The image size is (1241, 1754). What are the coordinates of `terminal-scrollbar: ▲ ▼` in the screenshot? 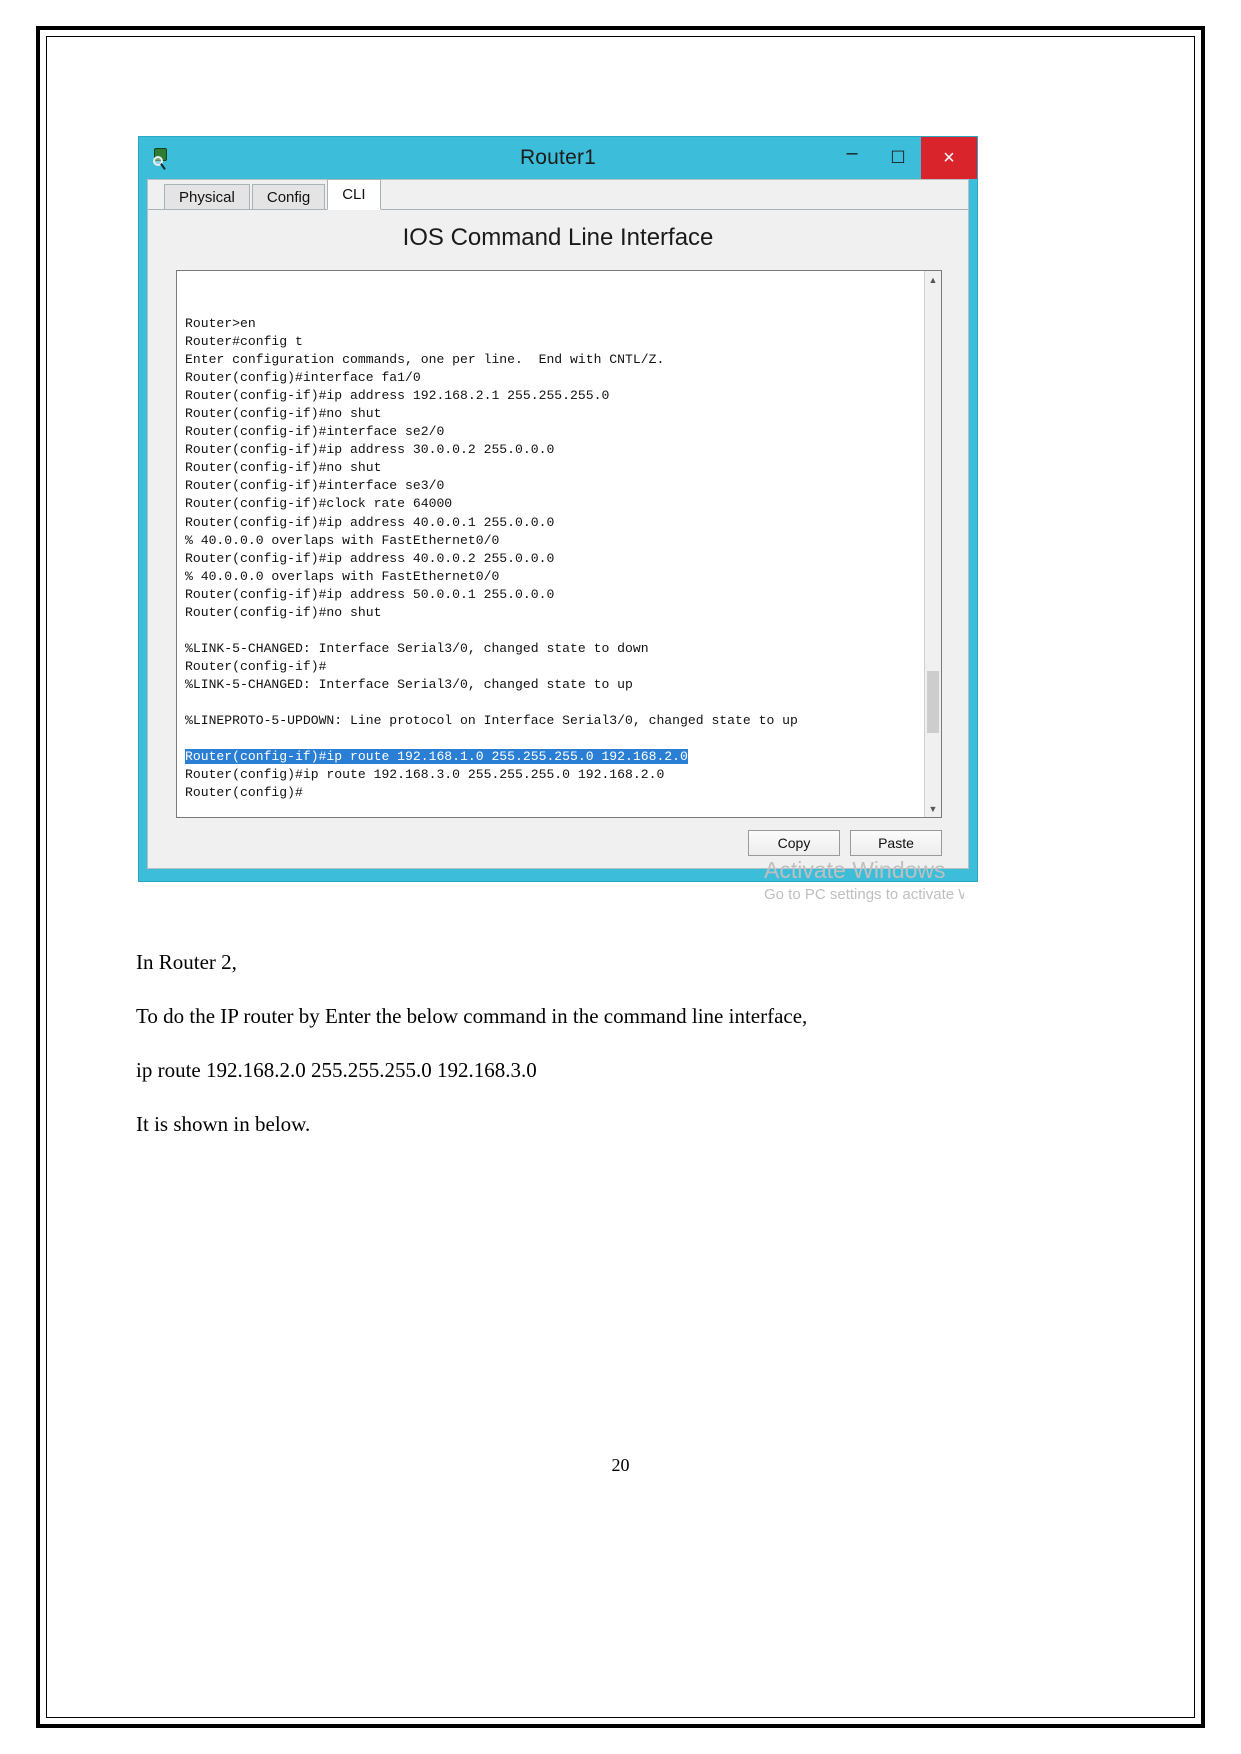 It's located at (932, 544).